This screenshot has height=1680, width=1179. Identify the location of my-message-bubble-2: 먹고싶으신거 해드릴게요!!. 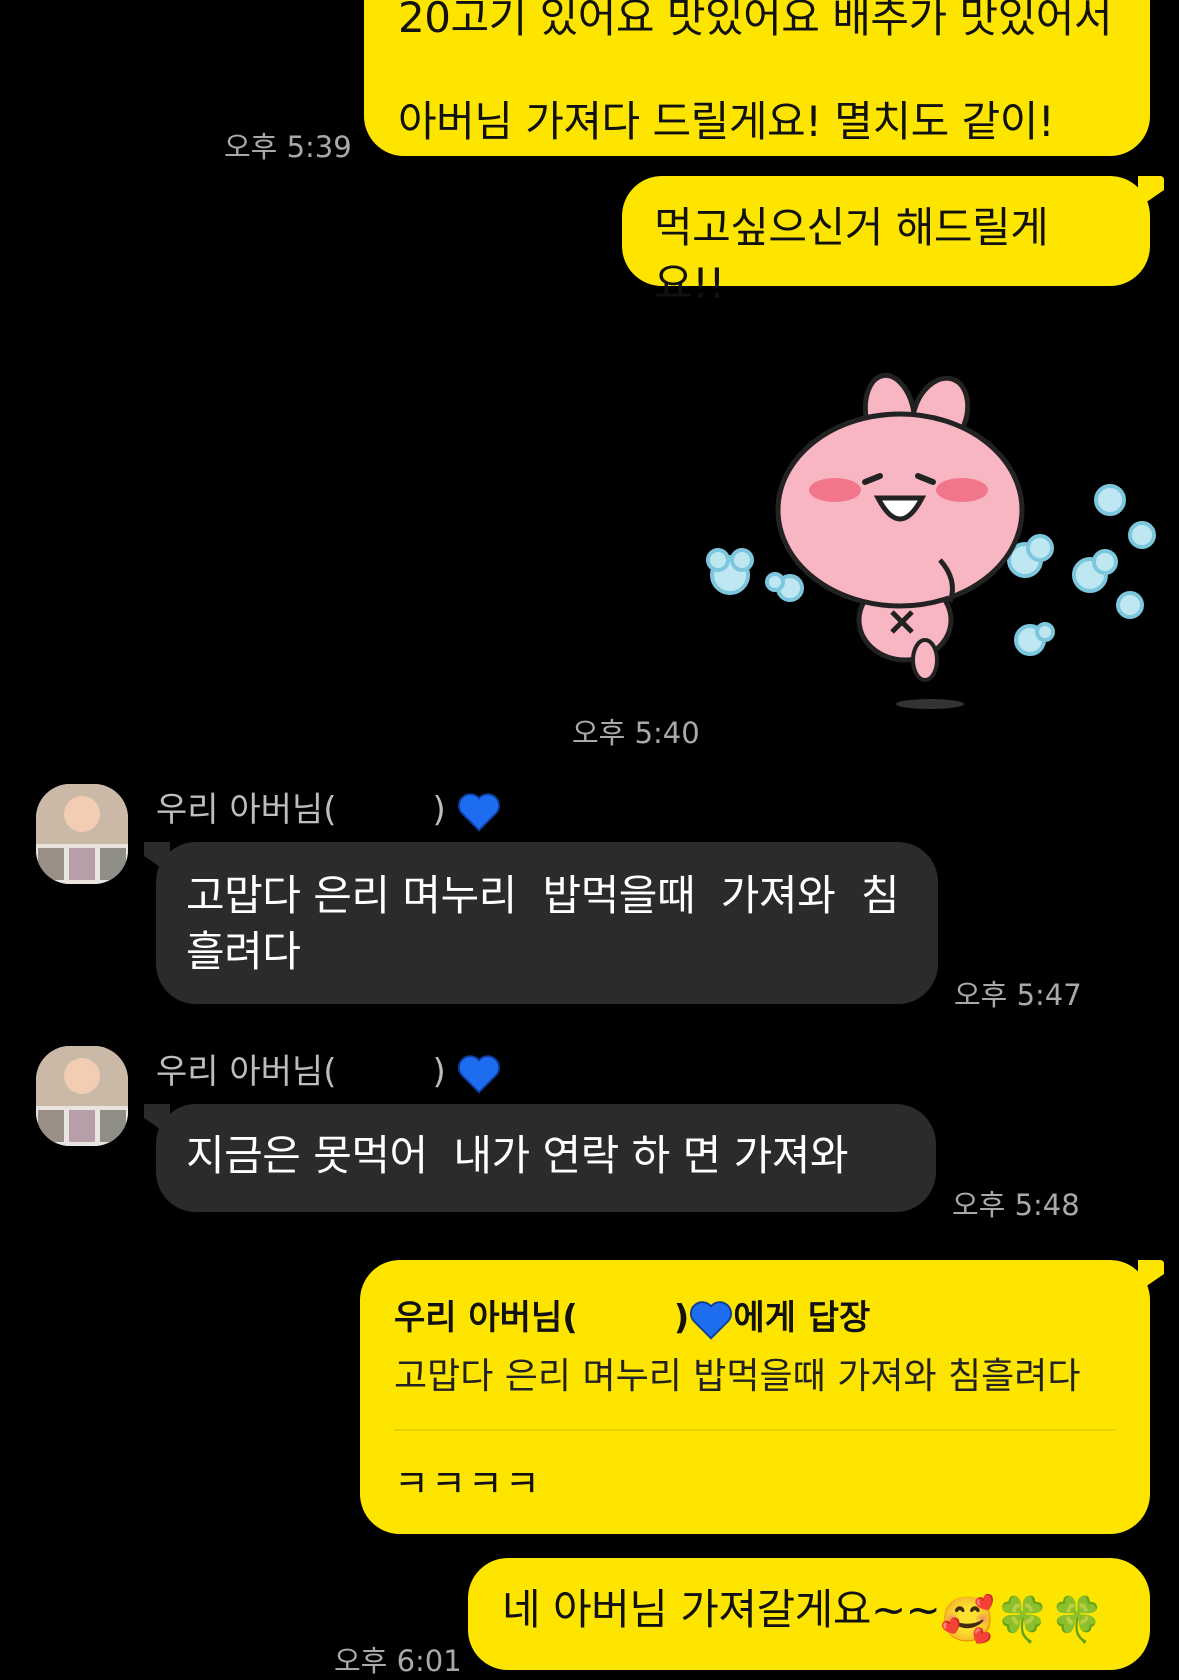
(893, 242).